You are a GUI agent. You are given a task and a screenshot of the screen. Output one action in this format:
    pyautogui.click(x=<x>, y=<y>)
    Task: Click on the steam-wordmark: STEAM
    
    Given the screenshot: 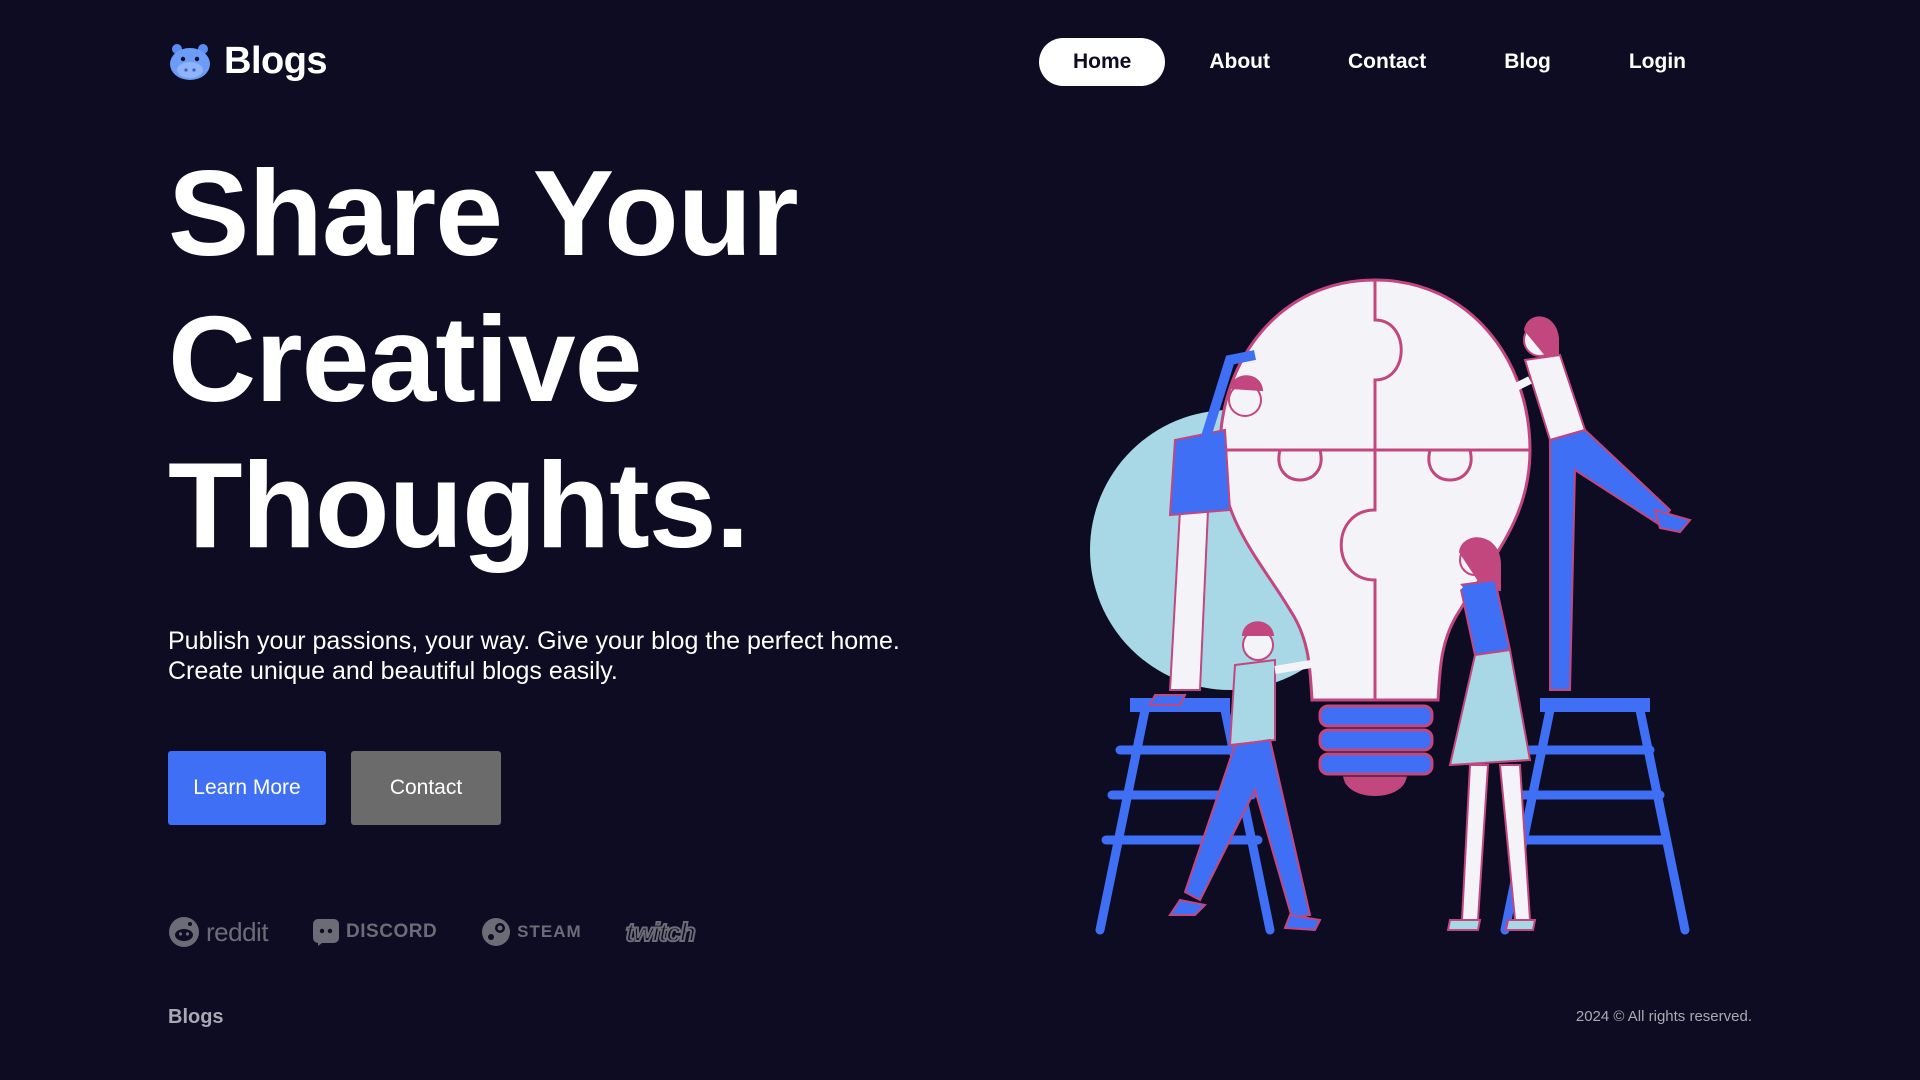 What is the action you would take?
    pyautogui.click(x=549, y=931)
    